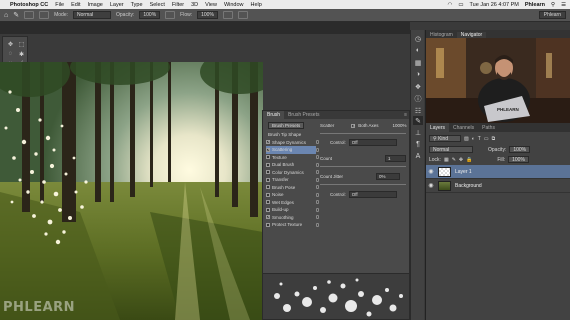  Describe the element at coordinates (418, 62) in the screenshot. I see `swatches-icon: ▦` at that location.